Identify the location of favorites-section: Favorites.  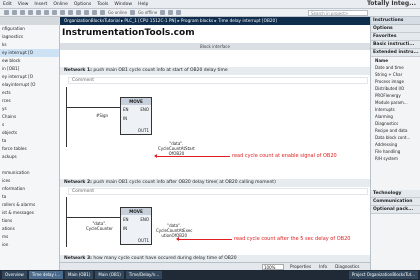
(395, 37).